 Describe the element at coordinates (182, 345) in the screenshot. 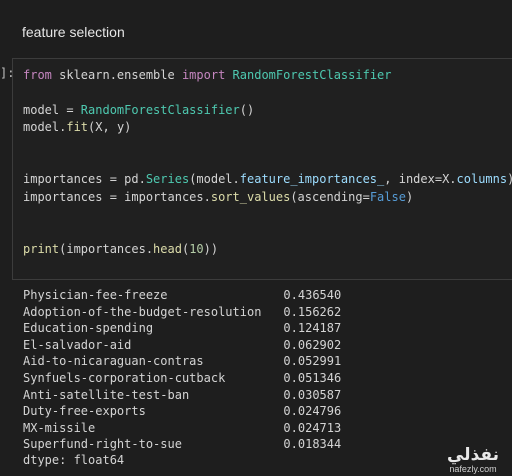

I see `output-row: El-salvador-aid 0.062902` at that location.